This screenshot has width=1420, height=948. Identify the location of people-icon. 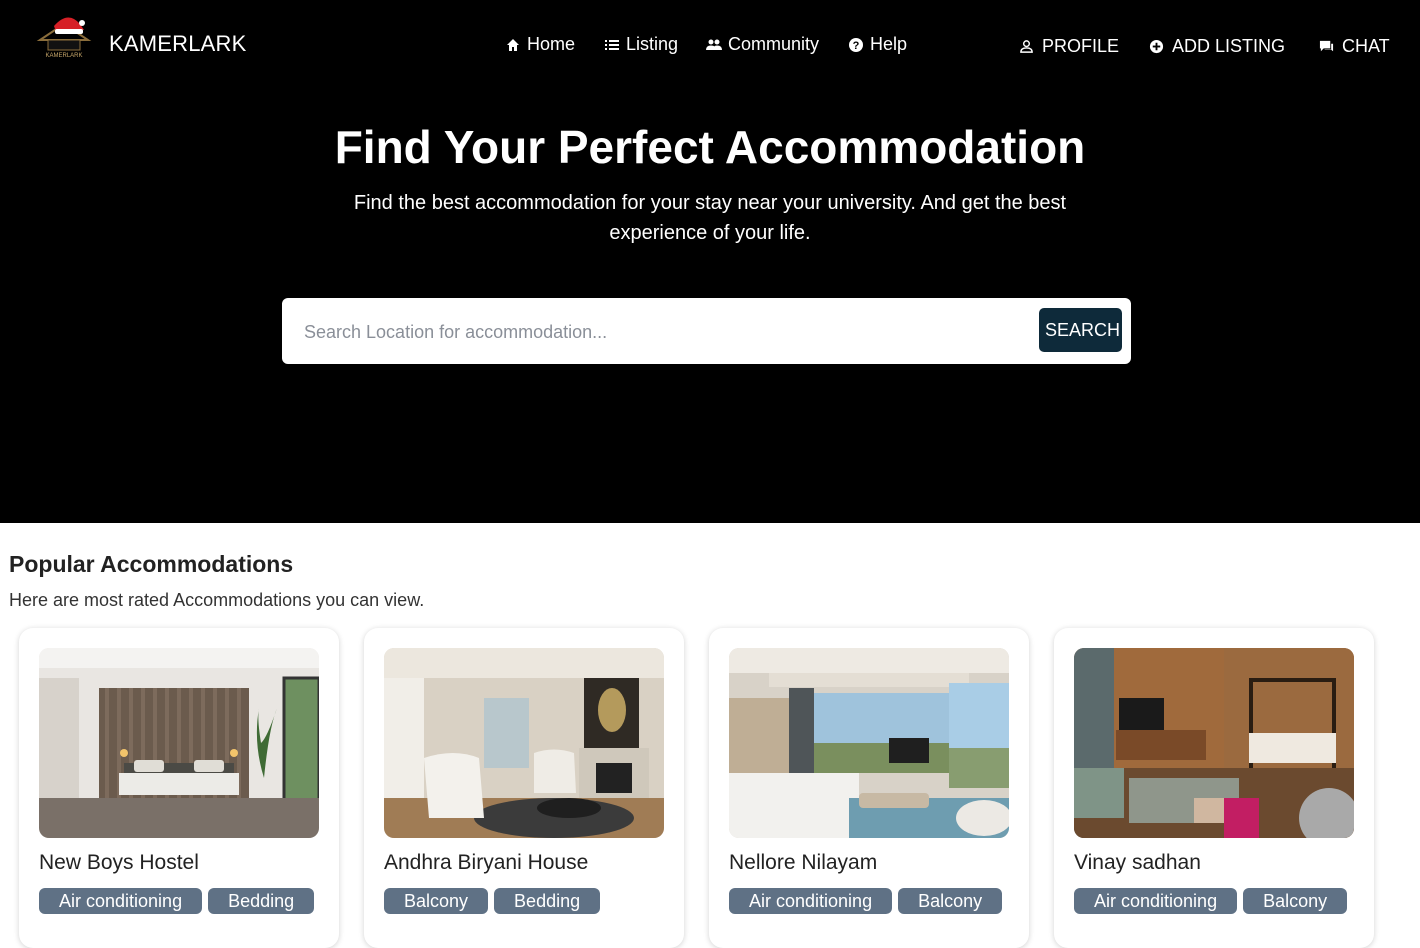
(714, 44).